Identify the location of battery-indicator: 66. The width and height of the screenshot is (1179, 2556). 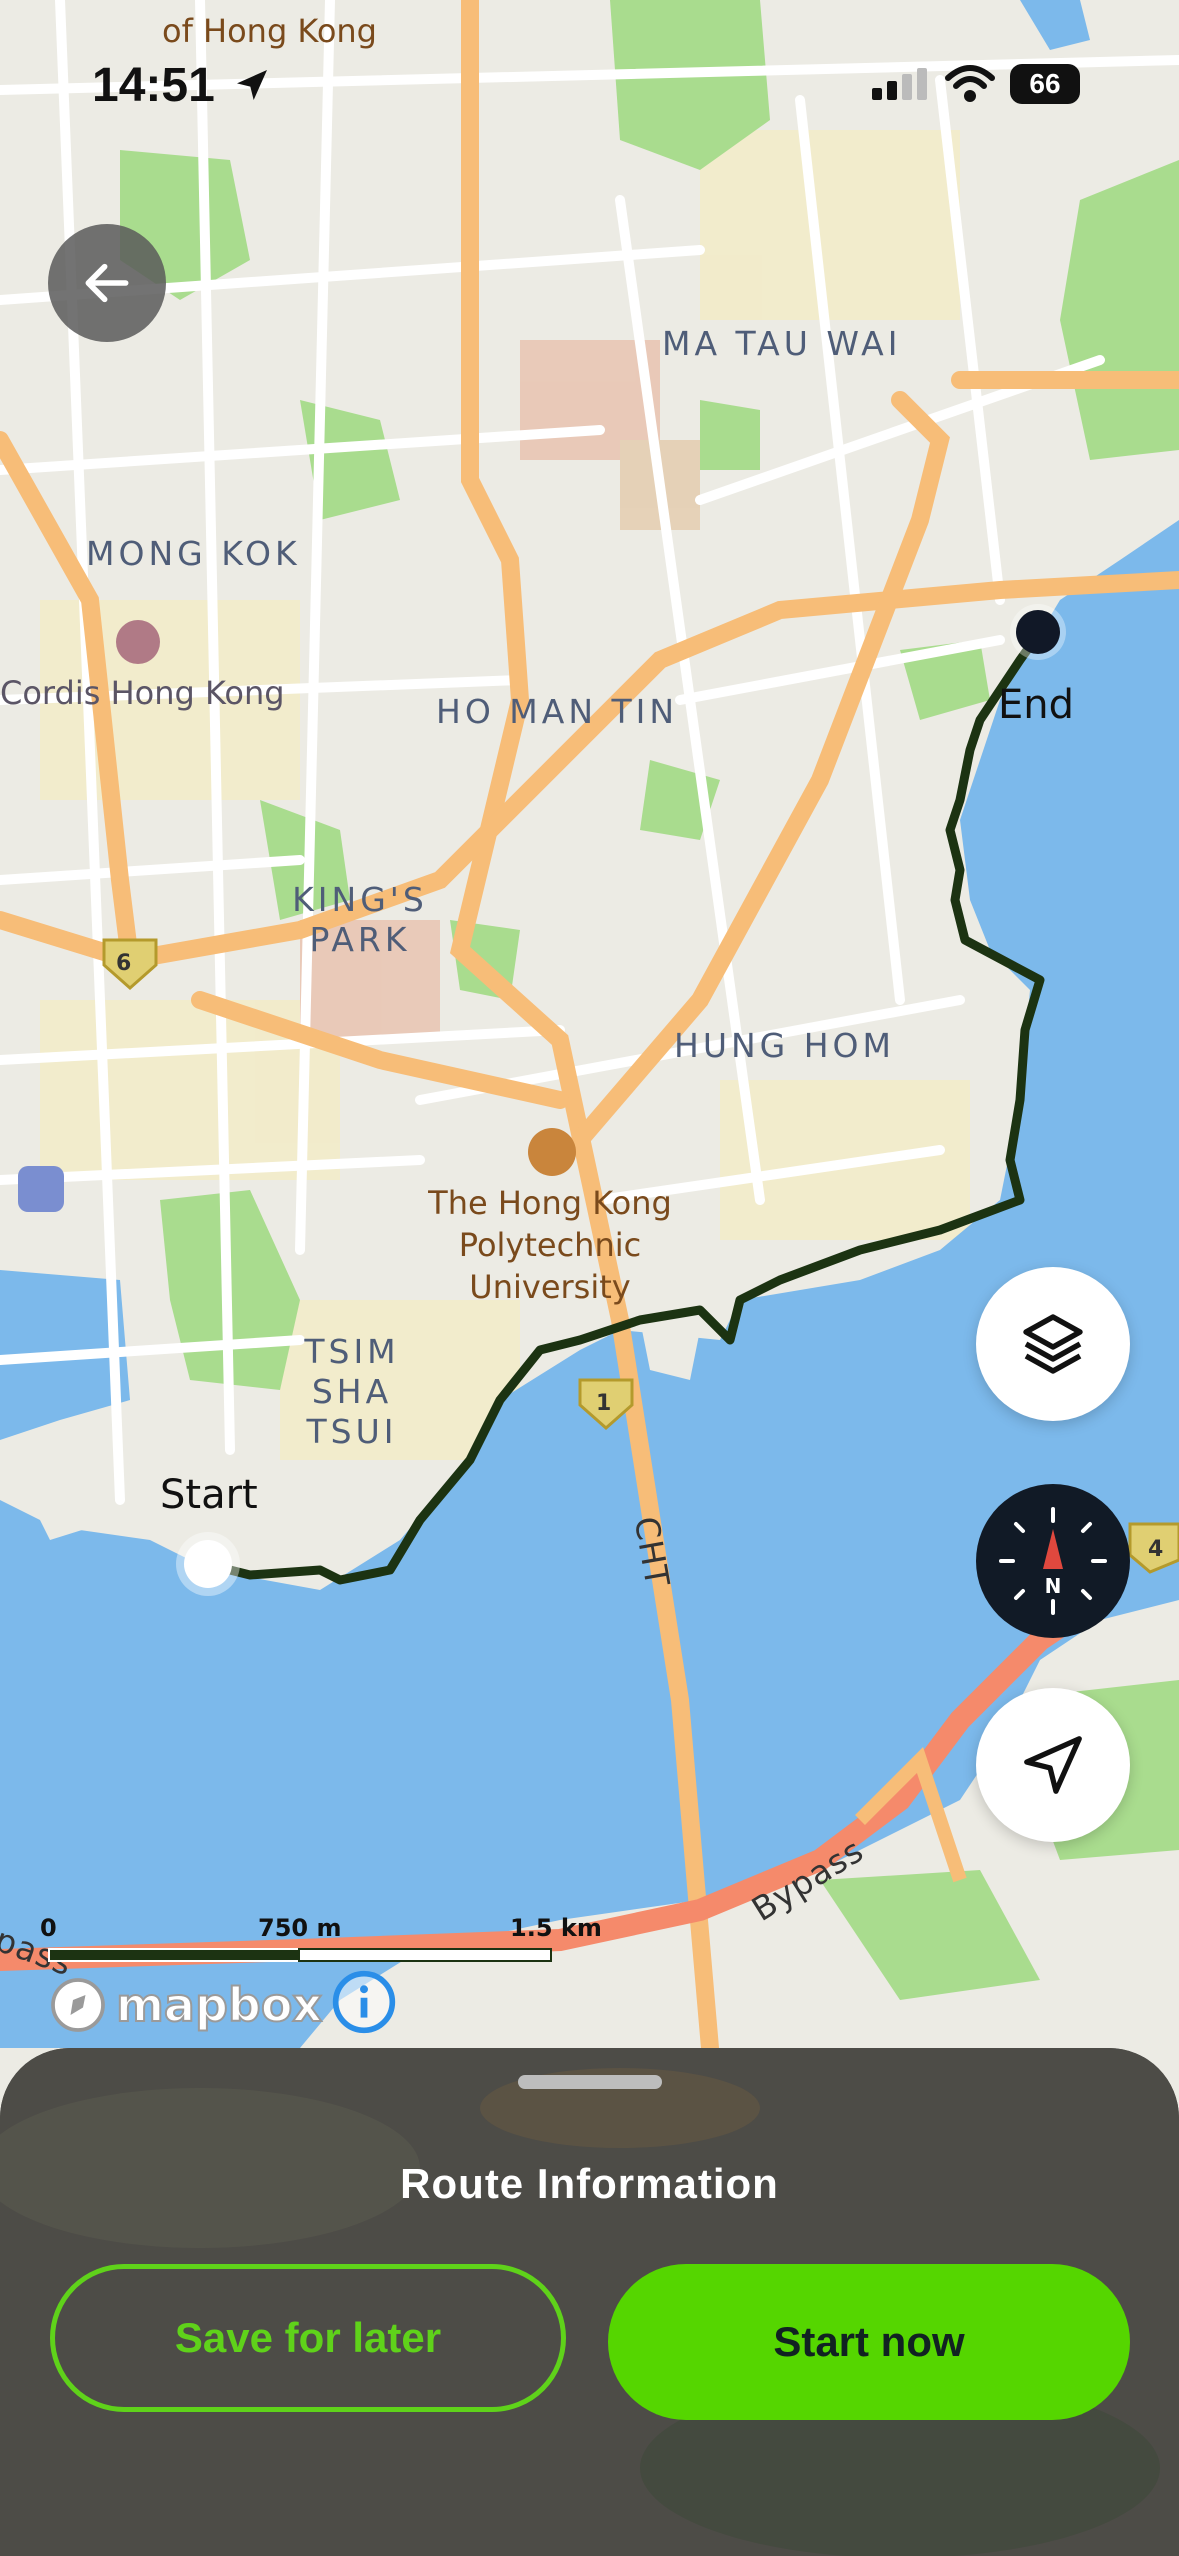
(1045, 84).